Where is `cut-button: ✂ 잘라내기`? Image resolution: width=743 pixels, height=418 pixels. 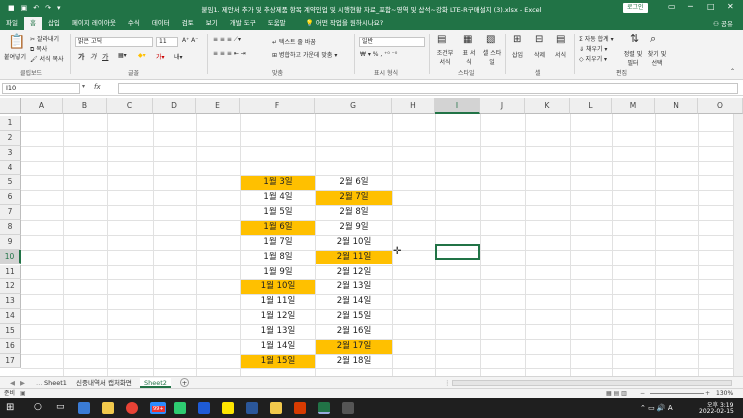
cut-button: ✂ 잘라내기 is located at coordinates (44, 38).